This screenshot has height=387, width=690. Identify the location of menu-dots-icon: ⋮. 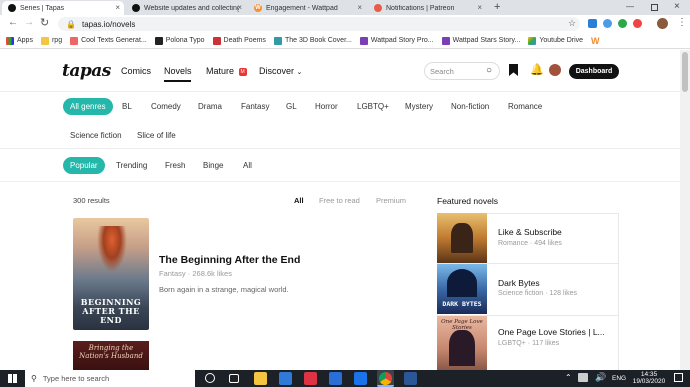
(682, 22).